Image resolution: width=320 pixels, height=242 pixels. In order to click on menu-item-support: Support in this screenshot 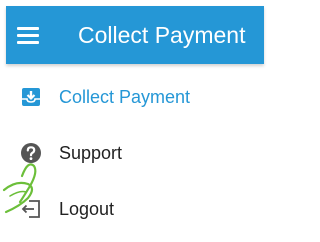, I will do `click(135, 153)`.